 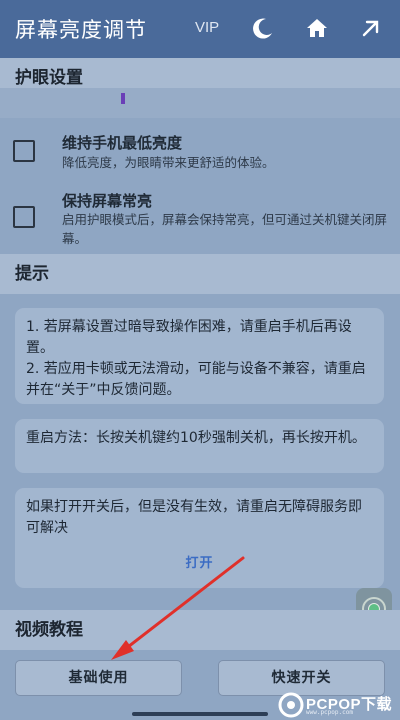 I want to click on keep-screen-on-checkbox, so click(x=24, y=217).